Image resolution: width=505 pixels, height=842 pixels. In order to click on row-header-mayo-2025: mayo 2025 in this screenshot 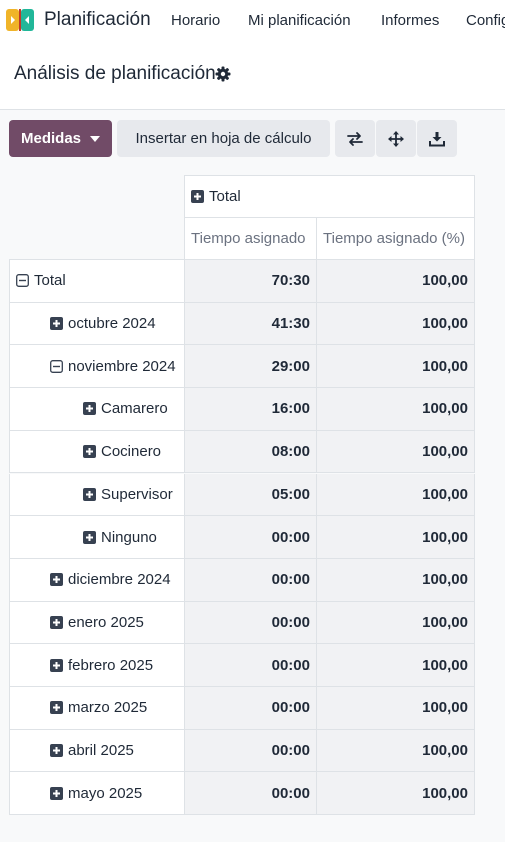, I will do `click(97, 794)`.